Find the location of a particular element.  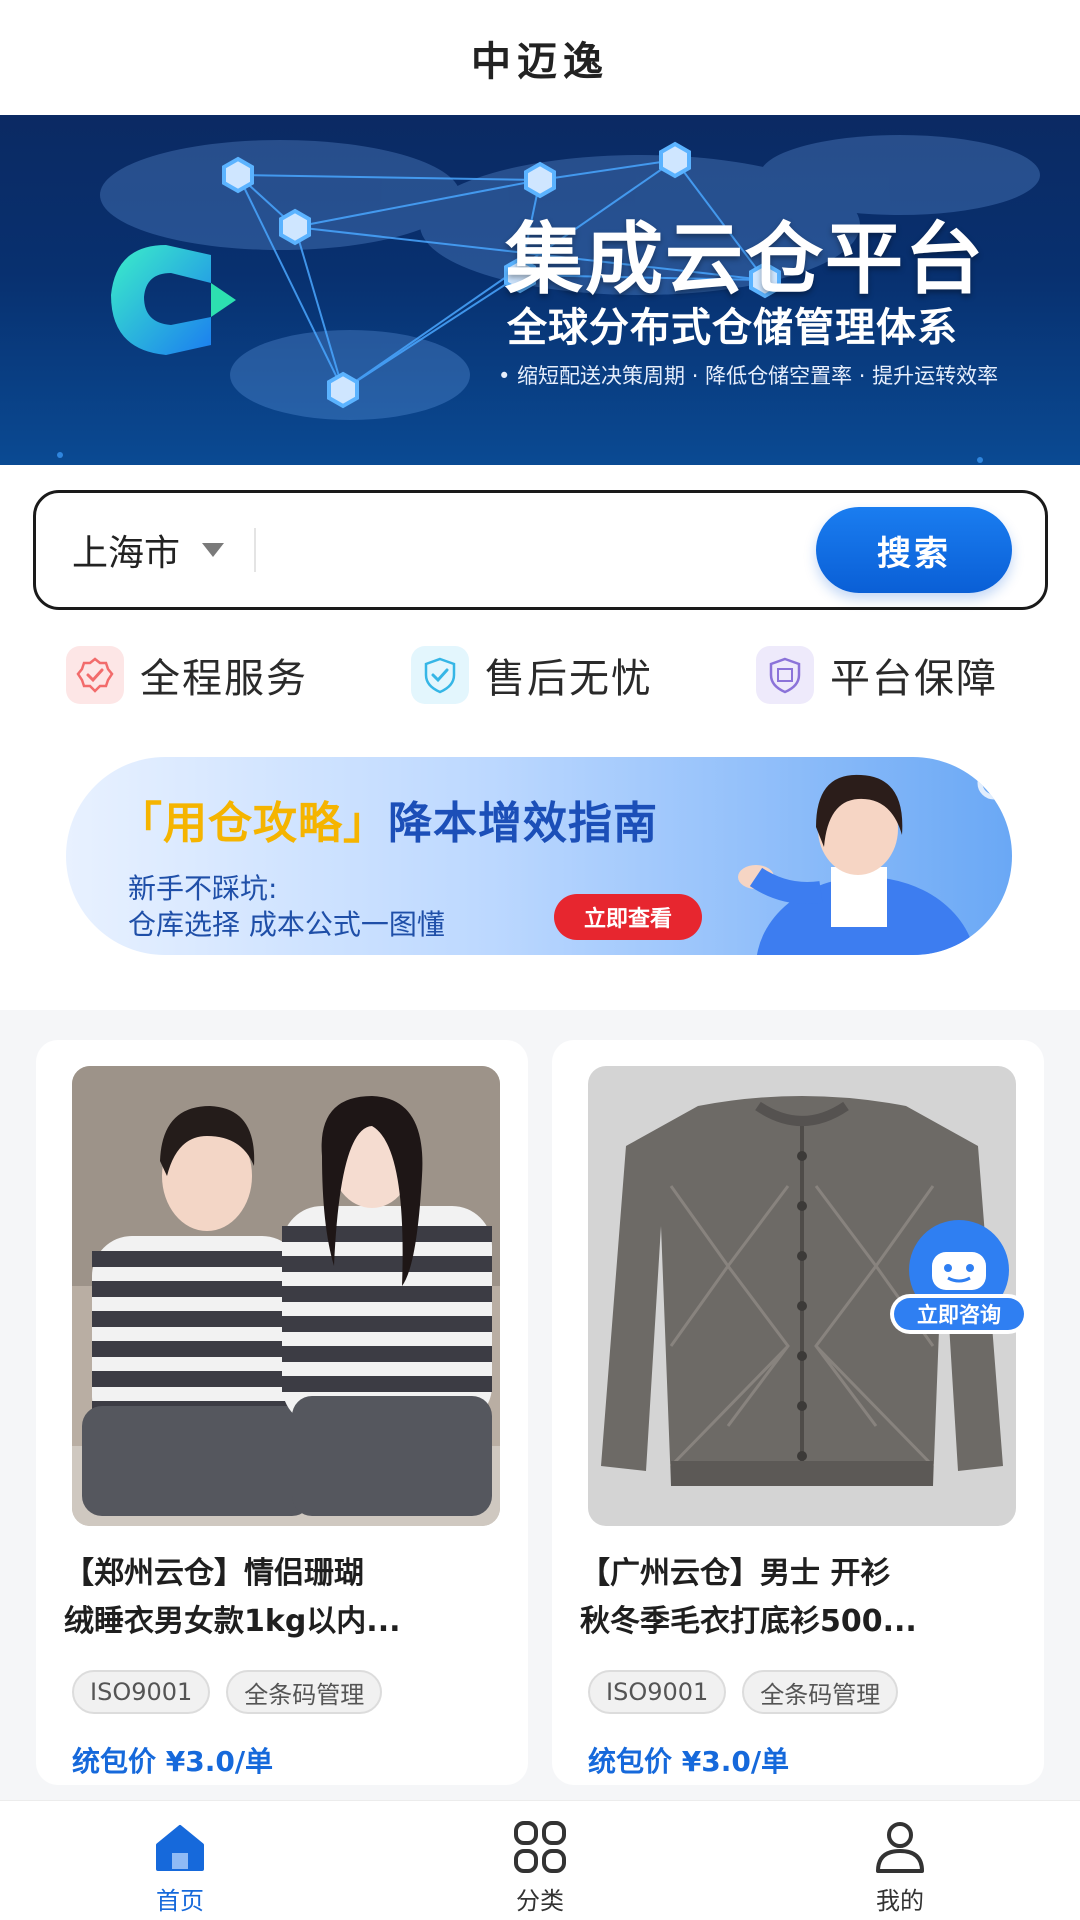

product-image is located at coordinates (286, 1296).